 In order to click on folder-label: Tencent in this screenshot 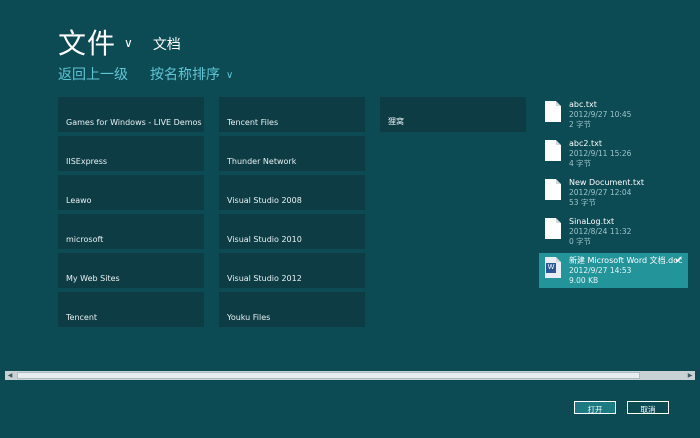, I will do `click(82, 317)`.